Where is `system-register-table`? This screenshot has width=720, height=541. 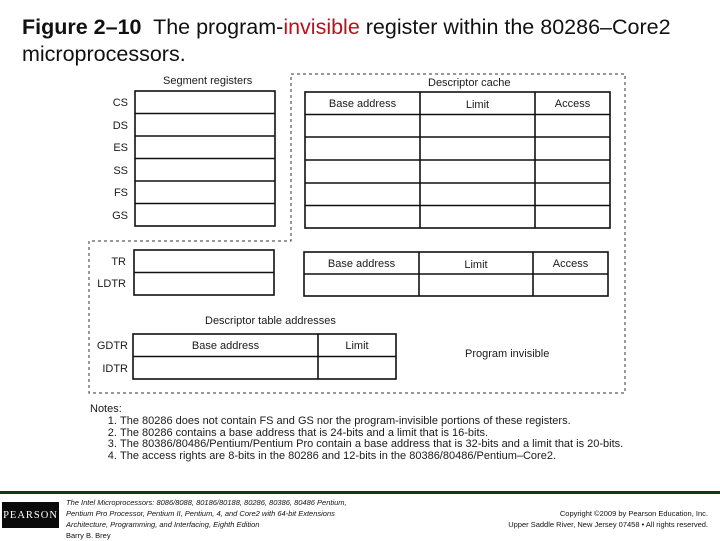
system-register-table is located at coordinates (204, 272).